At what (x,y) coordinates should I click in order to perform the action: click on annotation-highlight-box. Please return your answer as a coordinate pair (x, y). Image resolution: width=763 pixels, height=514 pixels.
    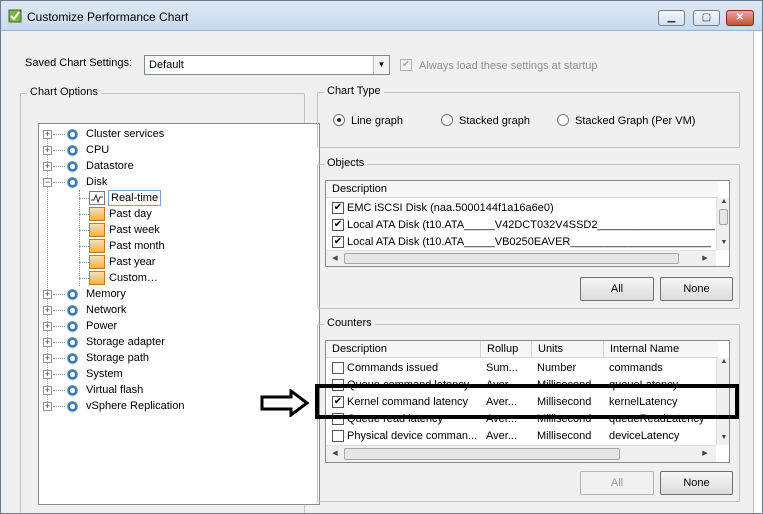
    Looking at the image, I should click on (527, 401).